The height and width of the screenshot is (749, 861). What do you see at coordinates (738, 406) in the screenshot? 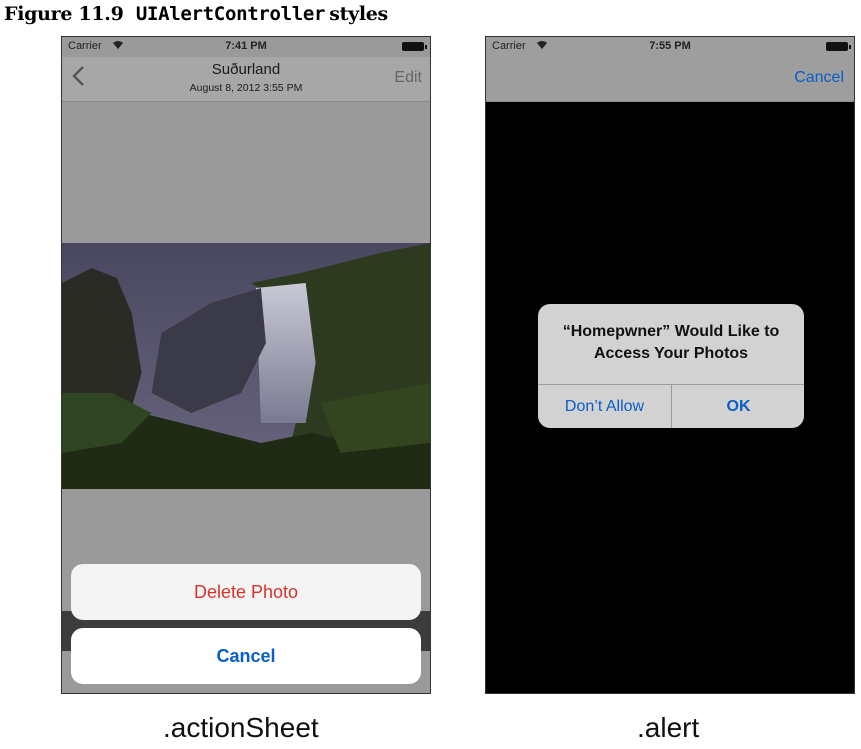
I see `ok-button: OK` at bounding box center [738, 406].